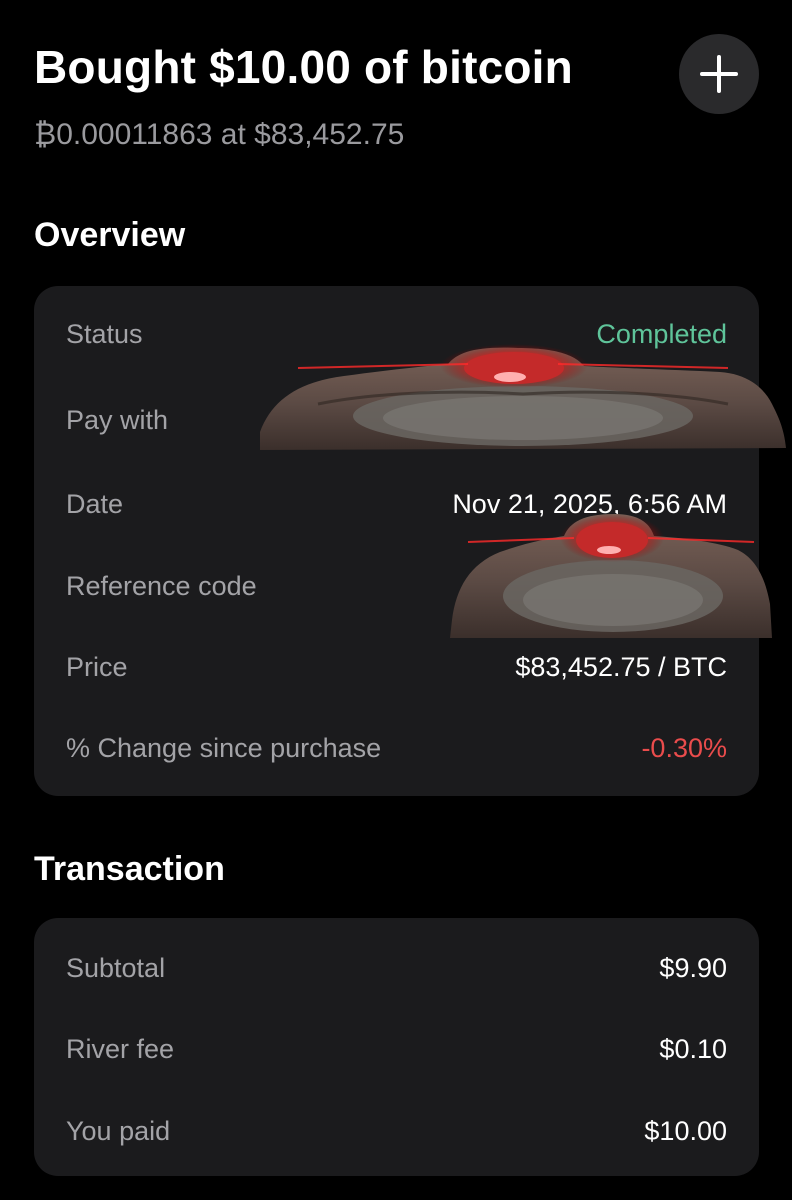 This screenshot has height=1200, width=792. What do you see at coordinates (117, 419) in the screenshot?
I see `pay-with-label: Pay with` at bounding box center [117, 419].